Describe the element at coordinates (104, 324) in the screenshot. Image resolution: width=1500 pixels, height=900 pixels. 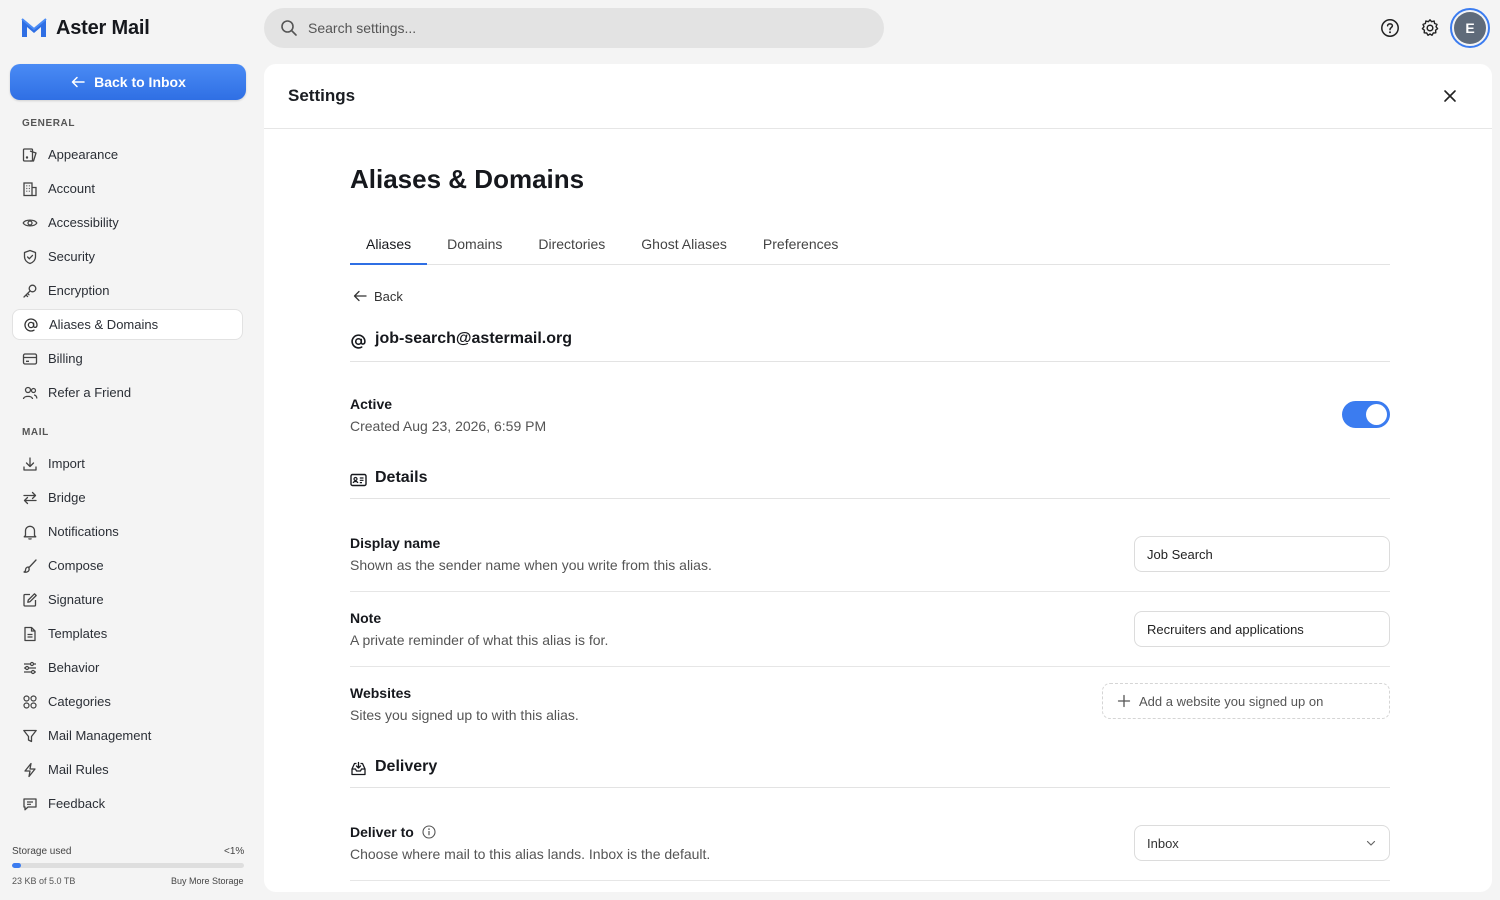
I see `sidebar-item-label: Aliases & Domains` at that location.